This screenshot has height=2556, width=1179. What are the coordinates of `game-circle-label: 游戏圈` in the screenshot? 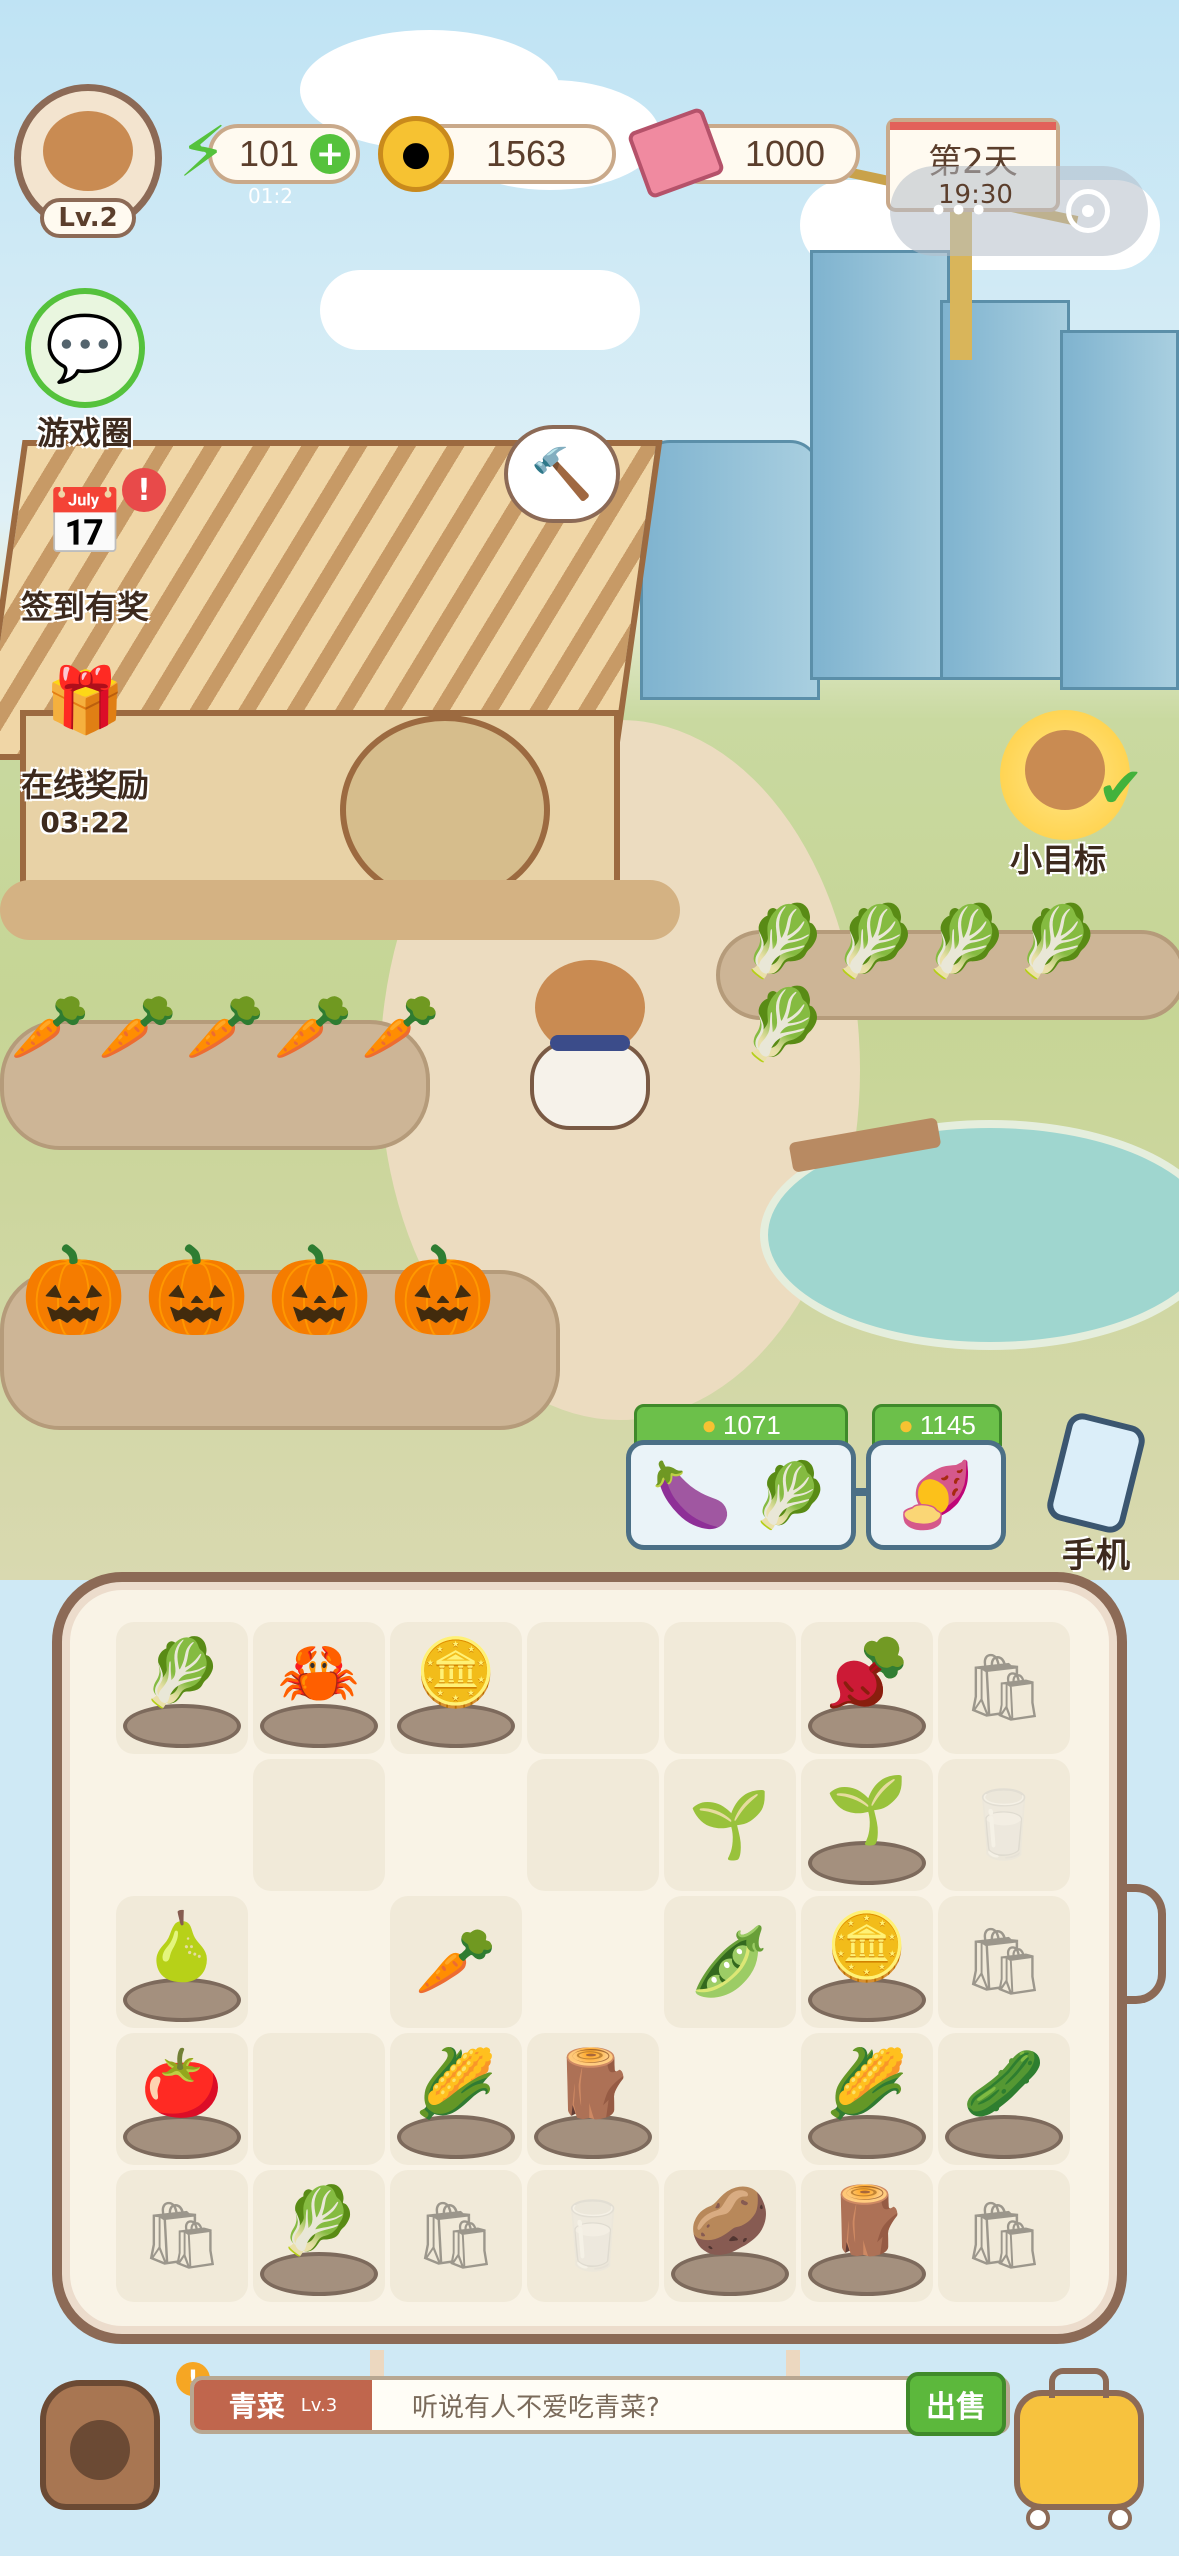 It's located at (84, 433).